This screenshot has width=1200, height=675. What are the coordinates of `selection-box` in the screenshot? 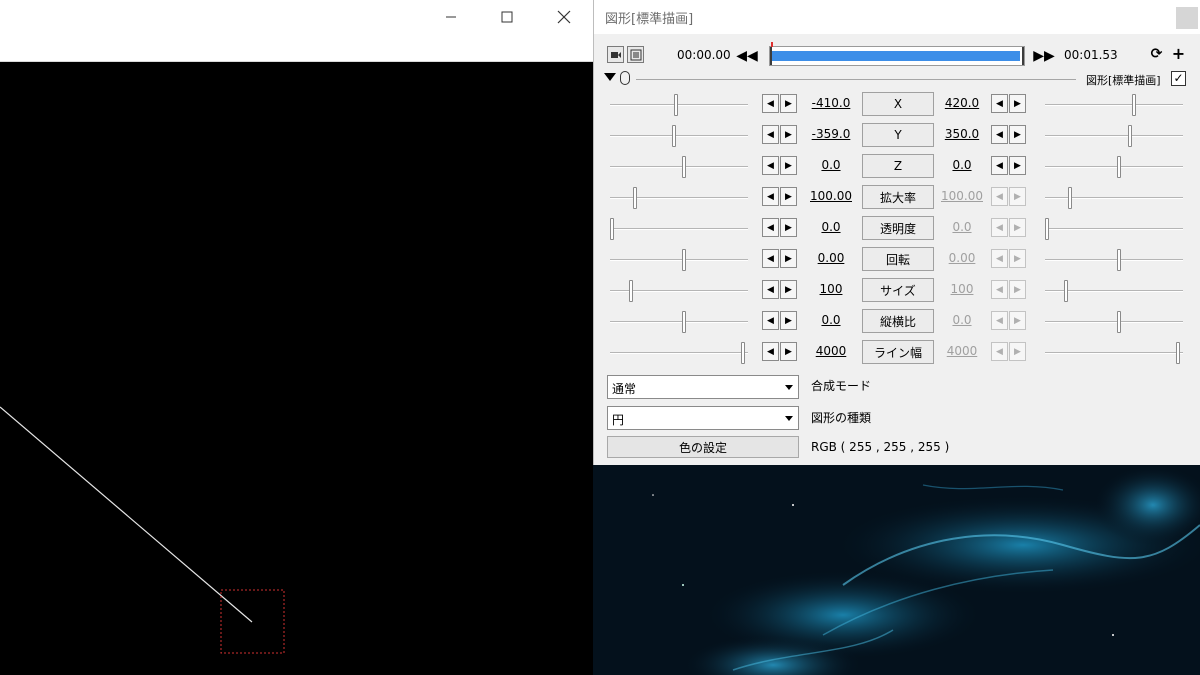 It's located at (252, 621).